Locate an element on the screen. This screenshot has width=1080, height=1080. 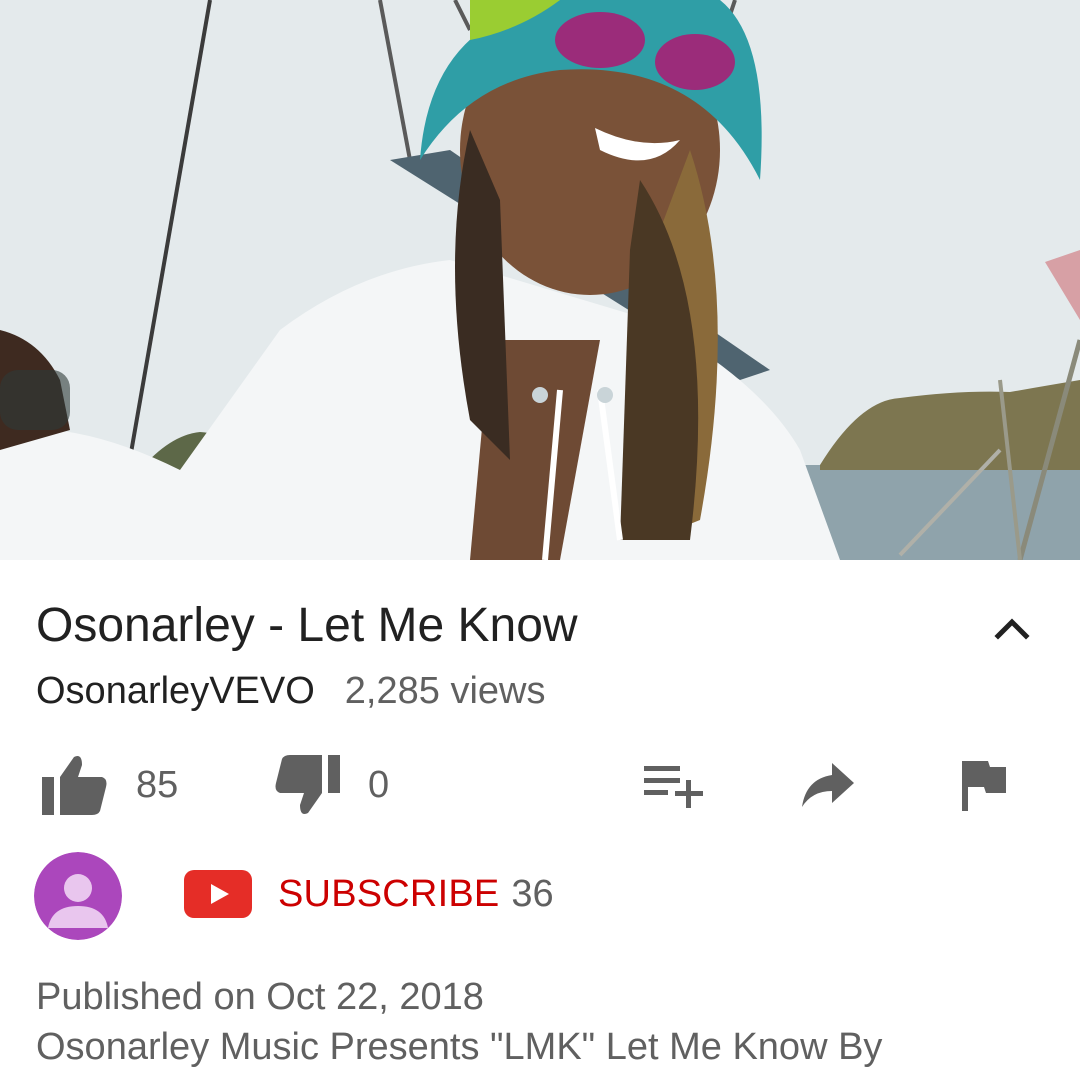
add-to-playlist-button is located at coordinates (675, 785).